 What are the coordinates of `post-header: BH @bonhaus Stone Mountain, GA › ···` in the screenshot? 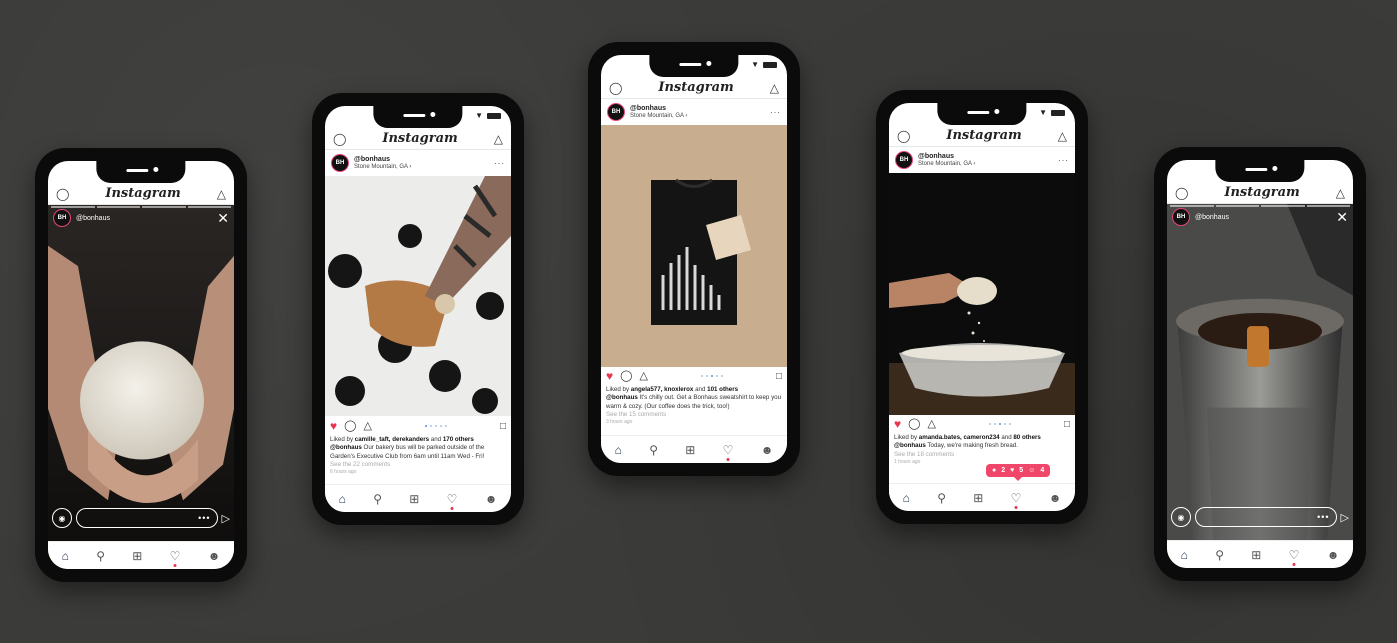 It's located at (982, 160).